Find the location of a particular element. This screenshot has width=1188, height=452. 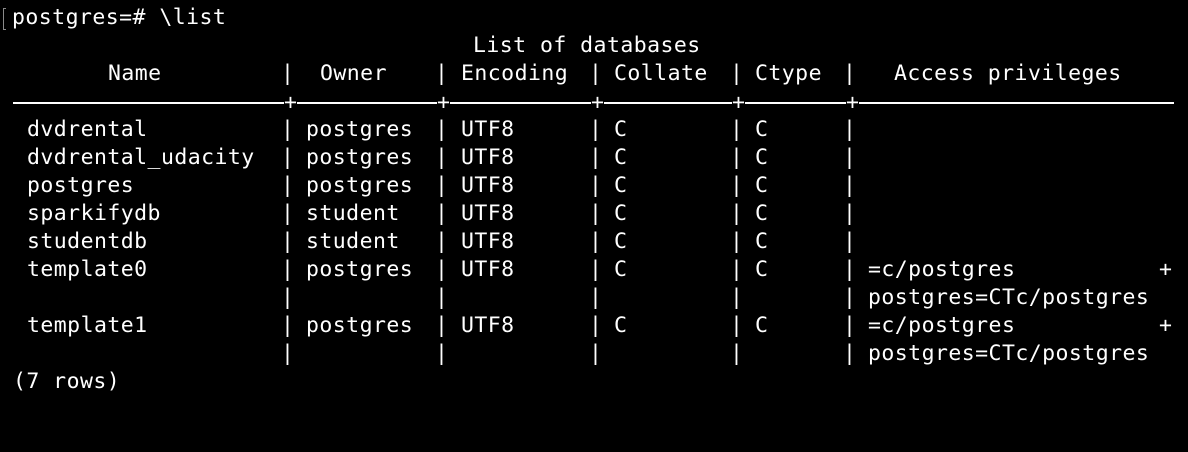

header-owner: Owner is located at coordinates (353, 73).